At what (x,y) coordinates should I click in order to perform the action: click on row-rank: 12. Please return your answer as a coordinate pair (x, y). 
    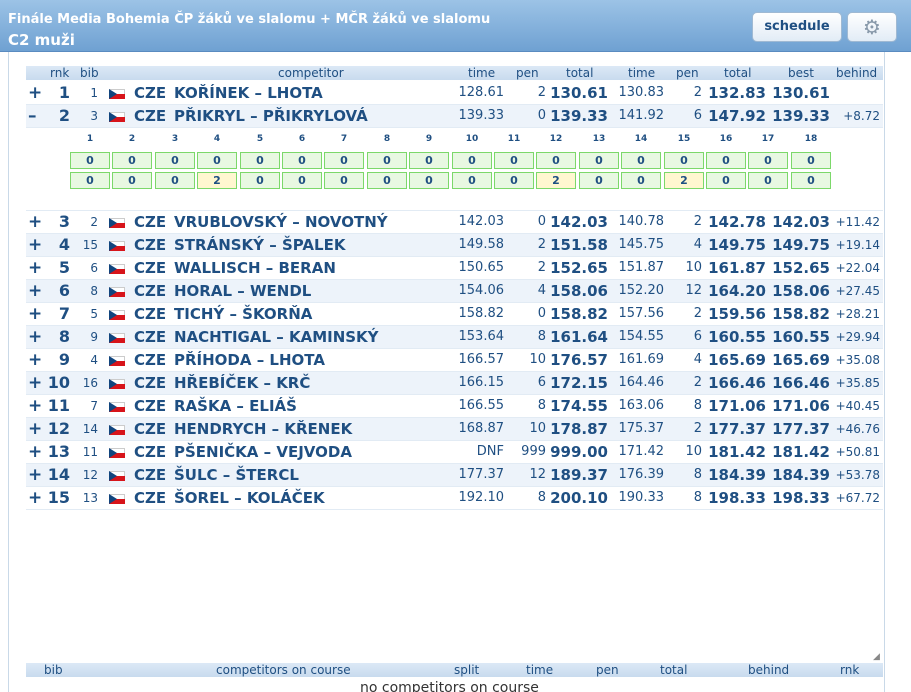
    Looking at the image, I should click on (58, 428).